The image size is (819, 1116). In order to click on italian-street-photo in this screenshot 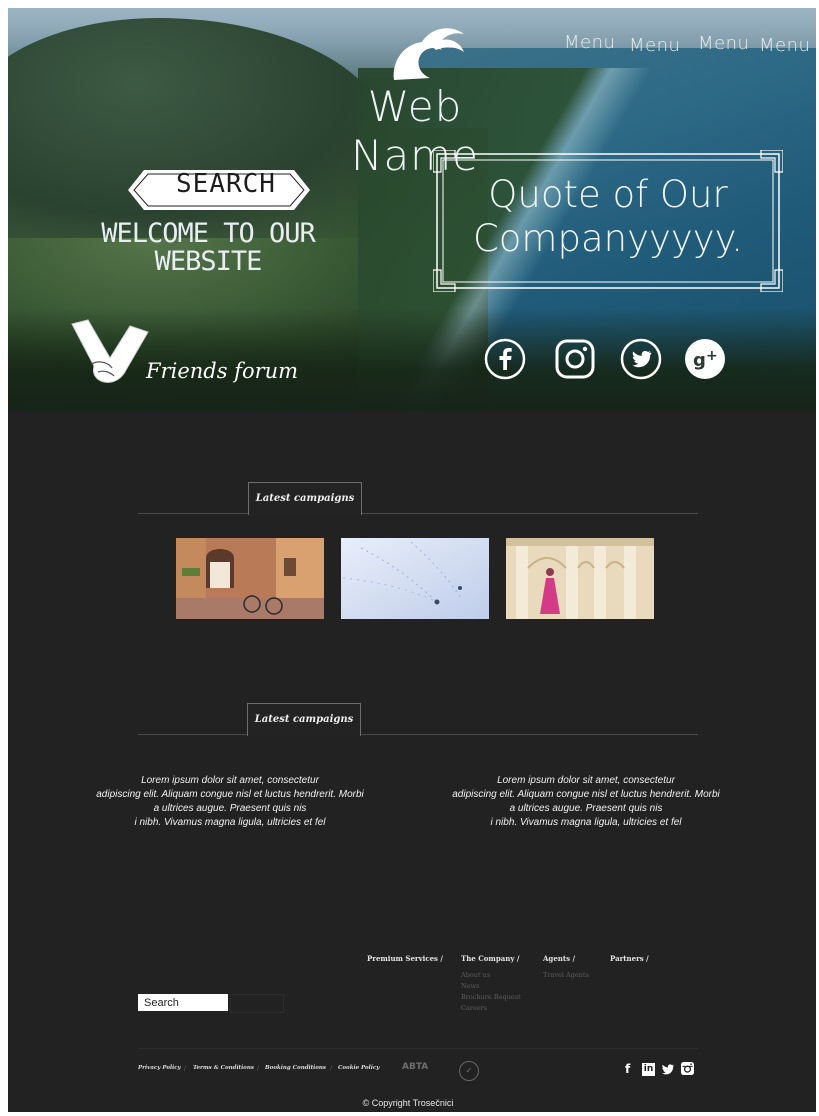, I will do `click(250, 578)`.